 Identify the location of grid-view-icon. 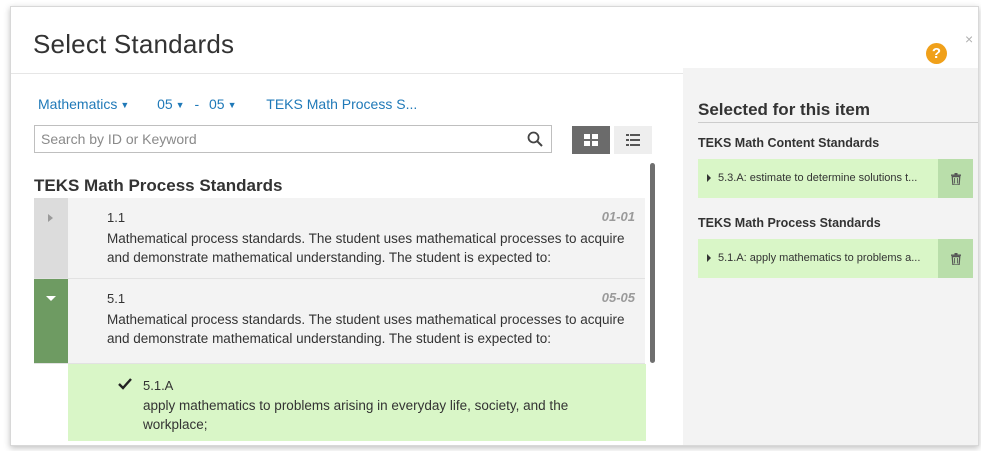
(591, 140).